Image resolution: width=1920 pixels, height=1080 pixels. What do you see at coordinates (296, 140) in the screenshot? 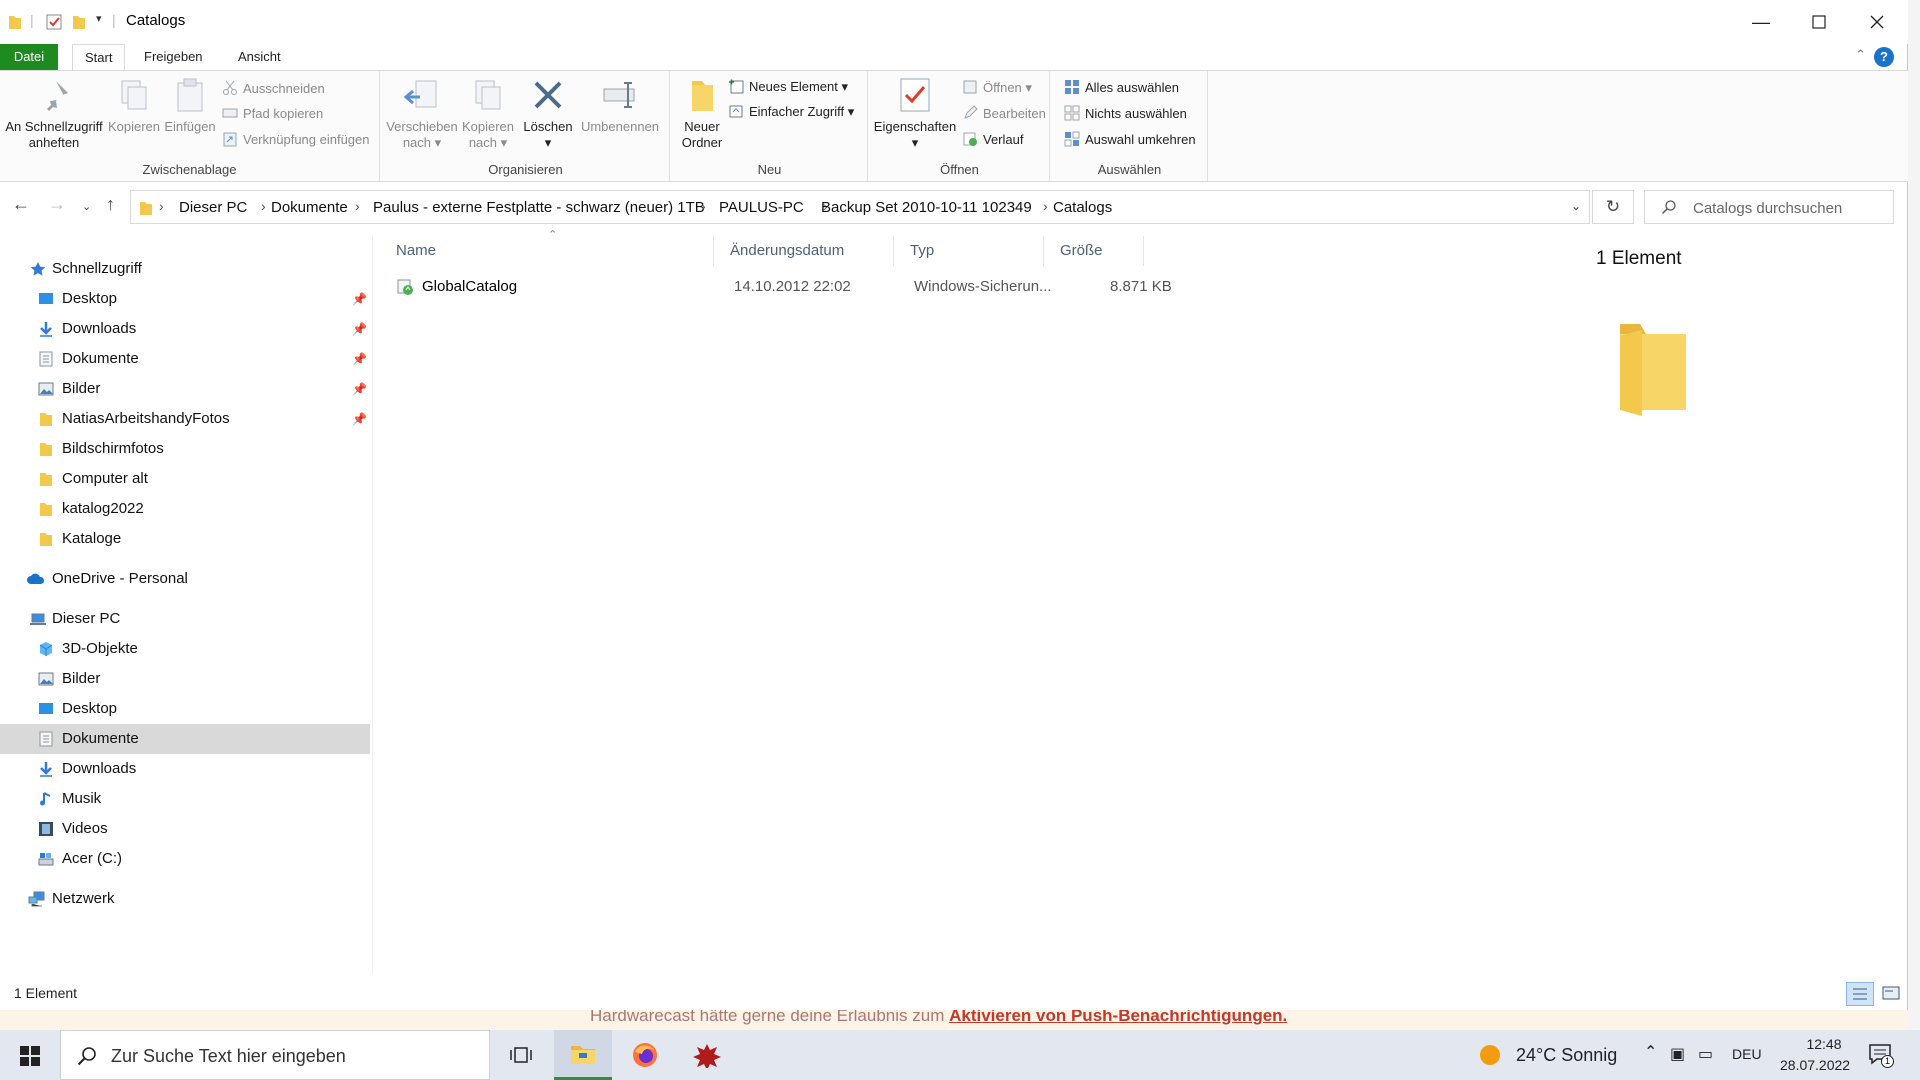
I see `paste-shortcut-button: Verknüpfung einfügen` at bounding box center [296, 140].